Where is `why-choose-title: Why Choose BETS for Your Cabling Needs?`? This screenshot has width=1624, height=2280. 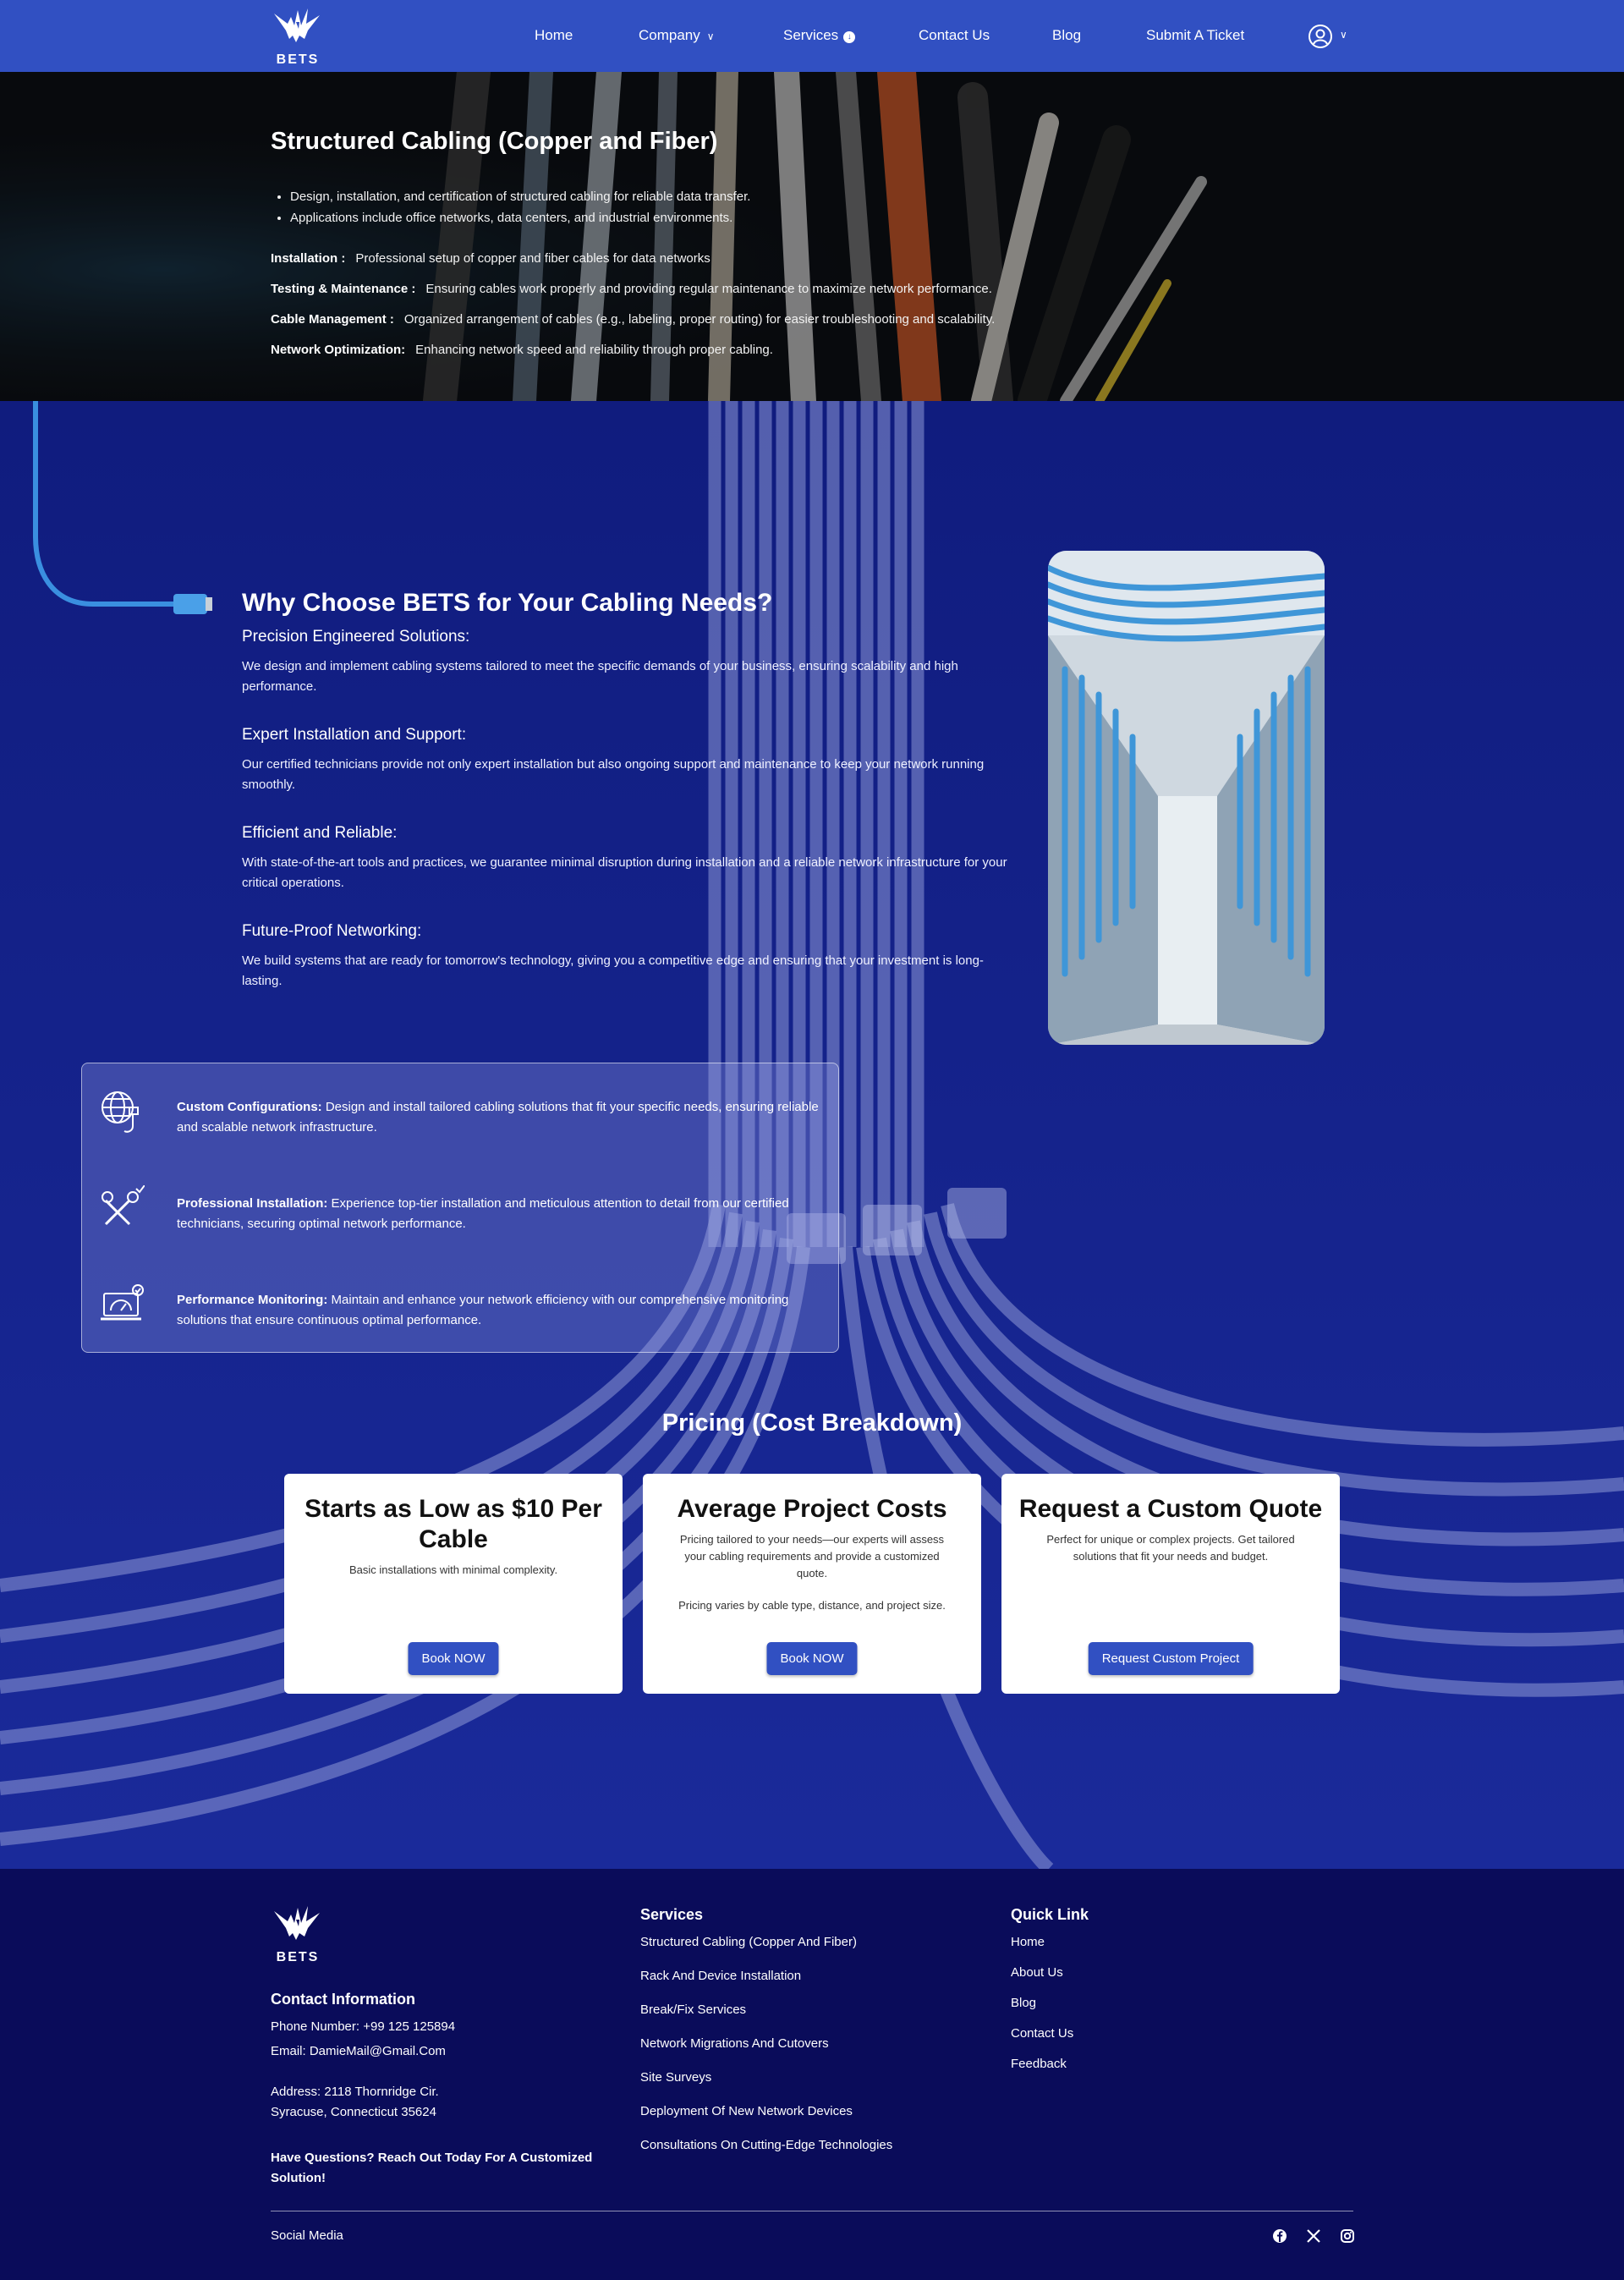
why-choose-title: Why Choose BETS for Your Cabling Needs? is located at coordinates (507, 603).